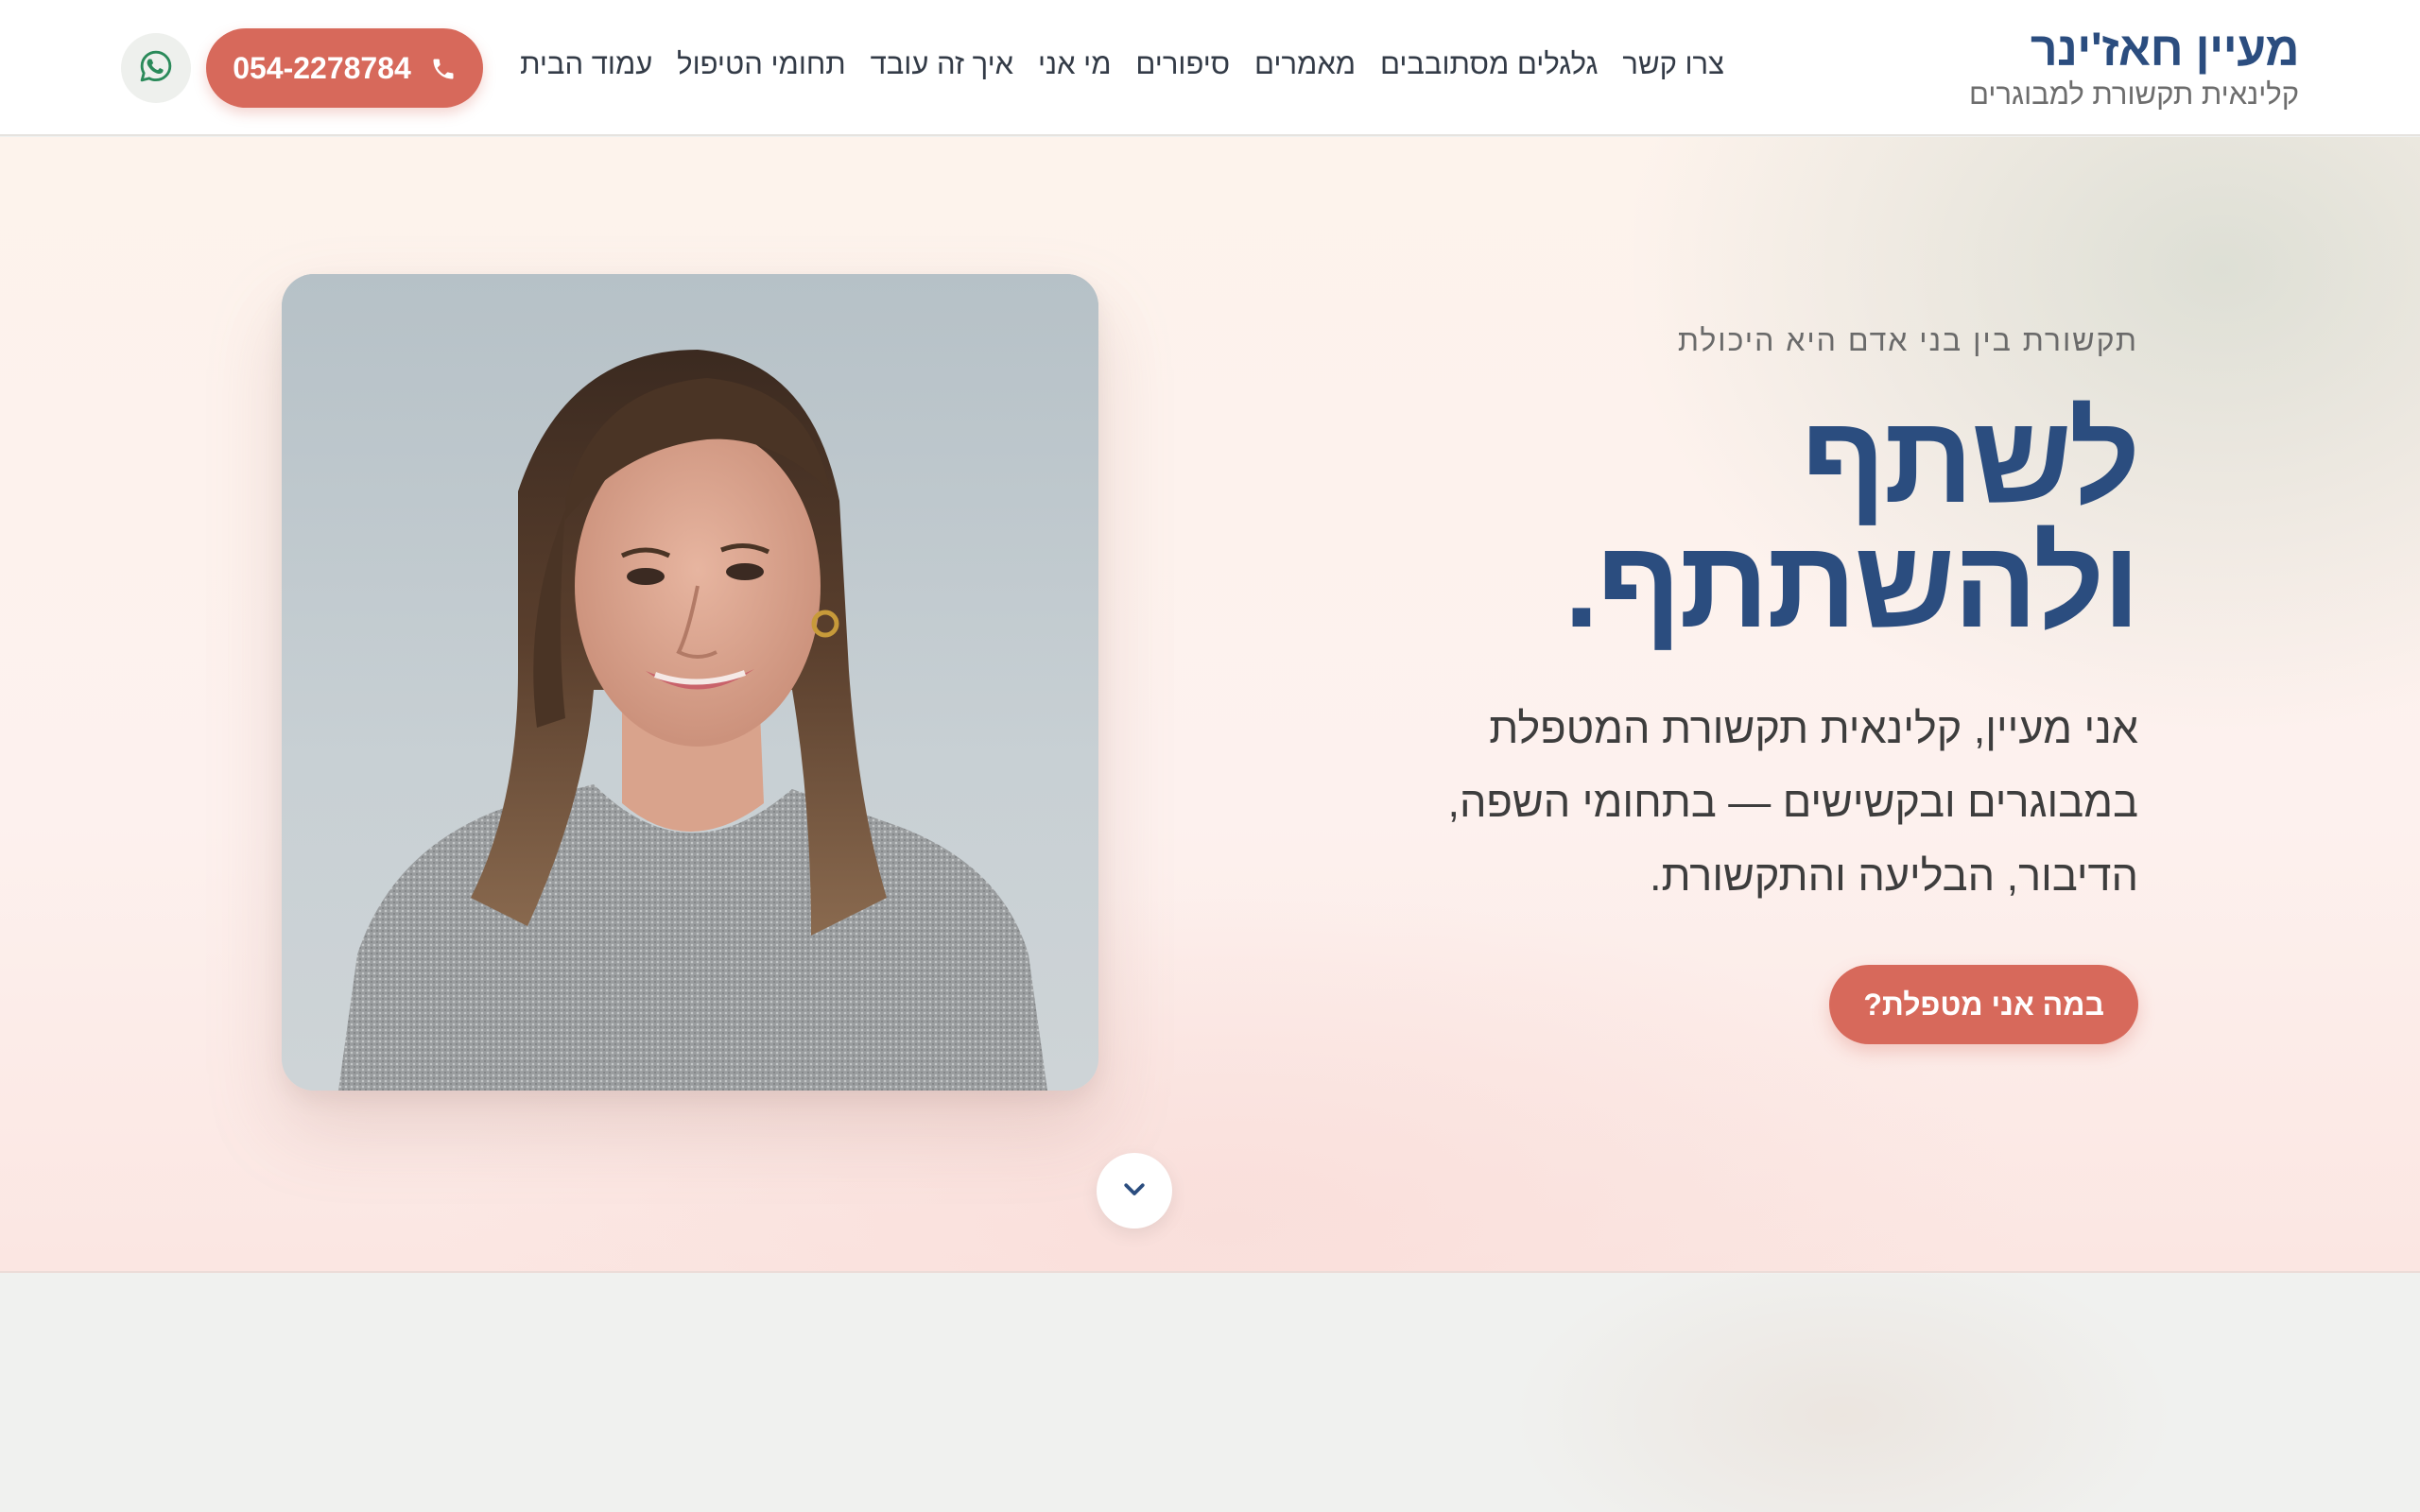  I want to click on scroll-down-button, so click(1134, 1190).